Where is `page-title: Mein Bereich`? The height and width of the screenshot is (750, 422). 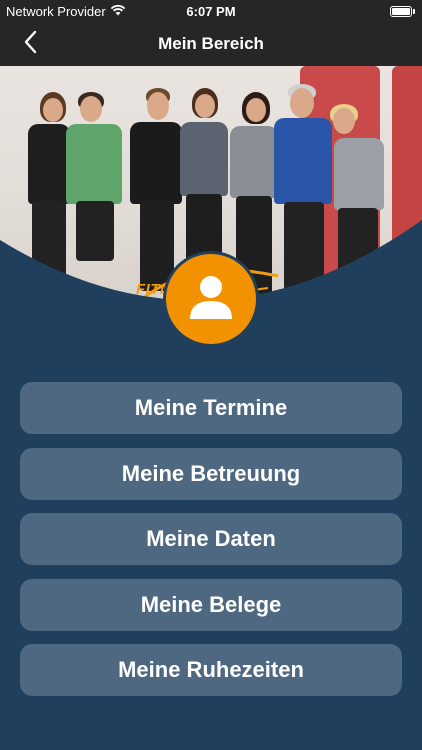 page-title: Mein Bereich is located at coordinates (211, 43).